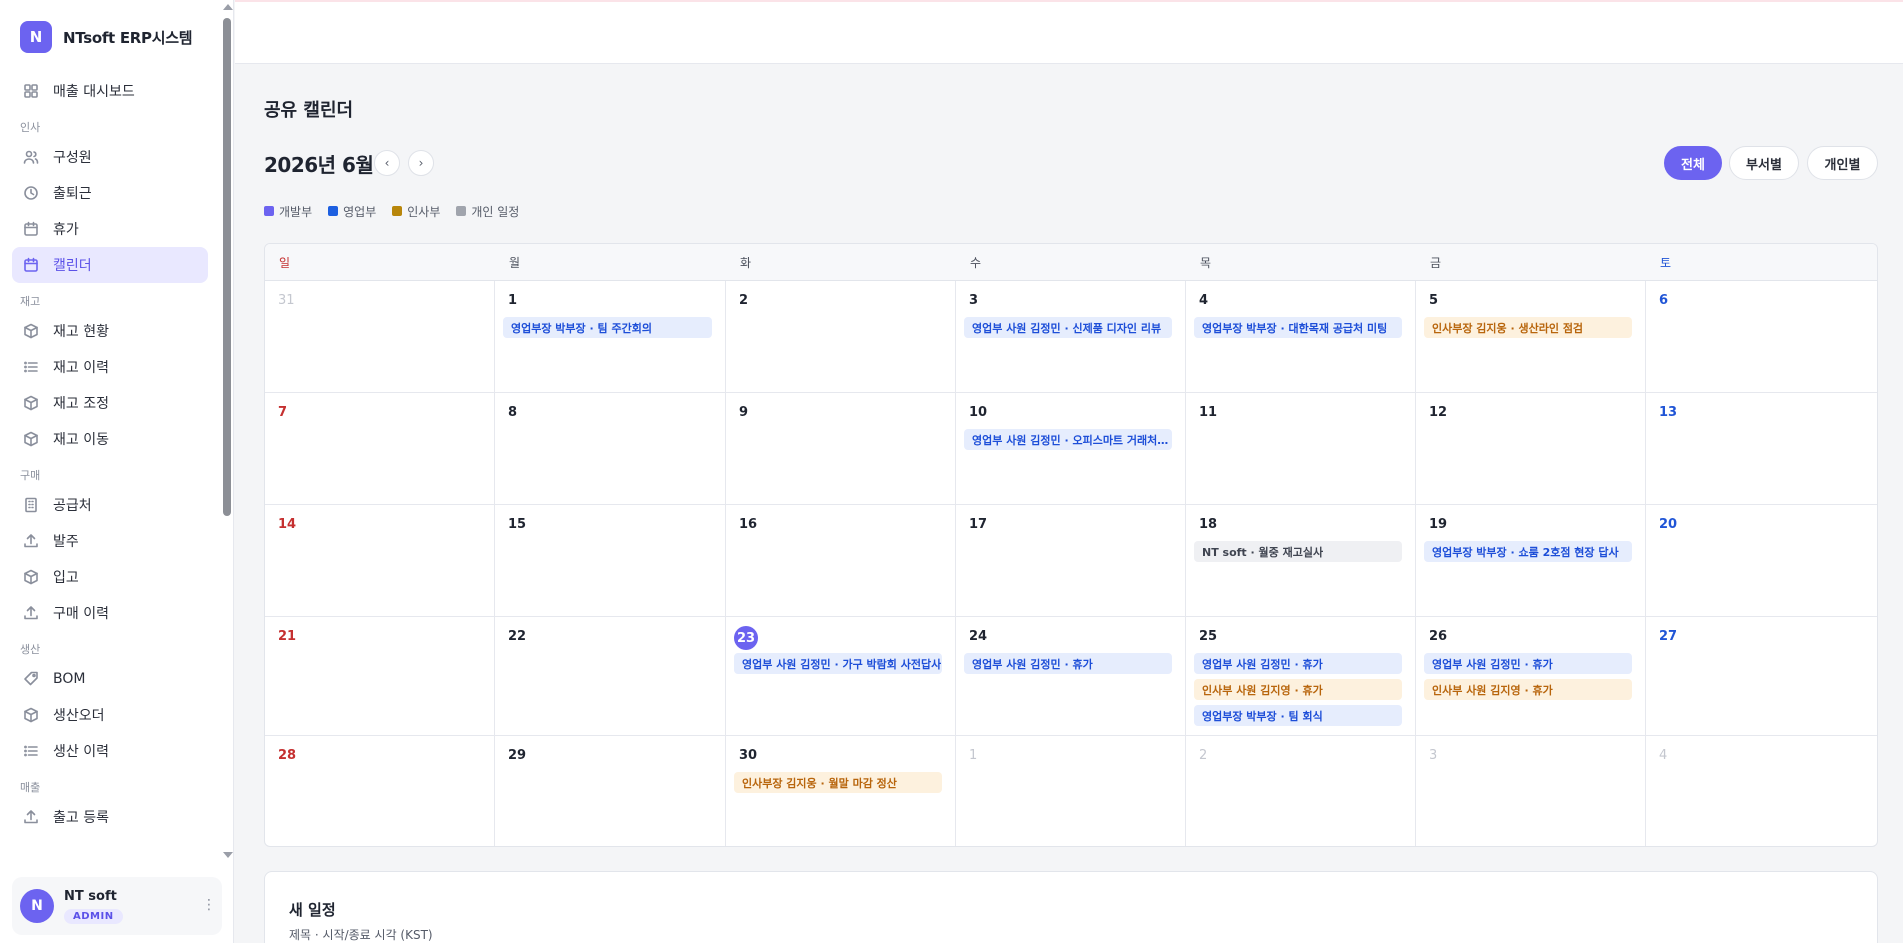  What do you see at coordinates (610, 561) in the screenshot?
I see `day-cell: 15` at bounding box center [610, 561].